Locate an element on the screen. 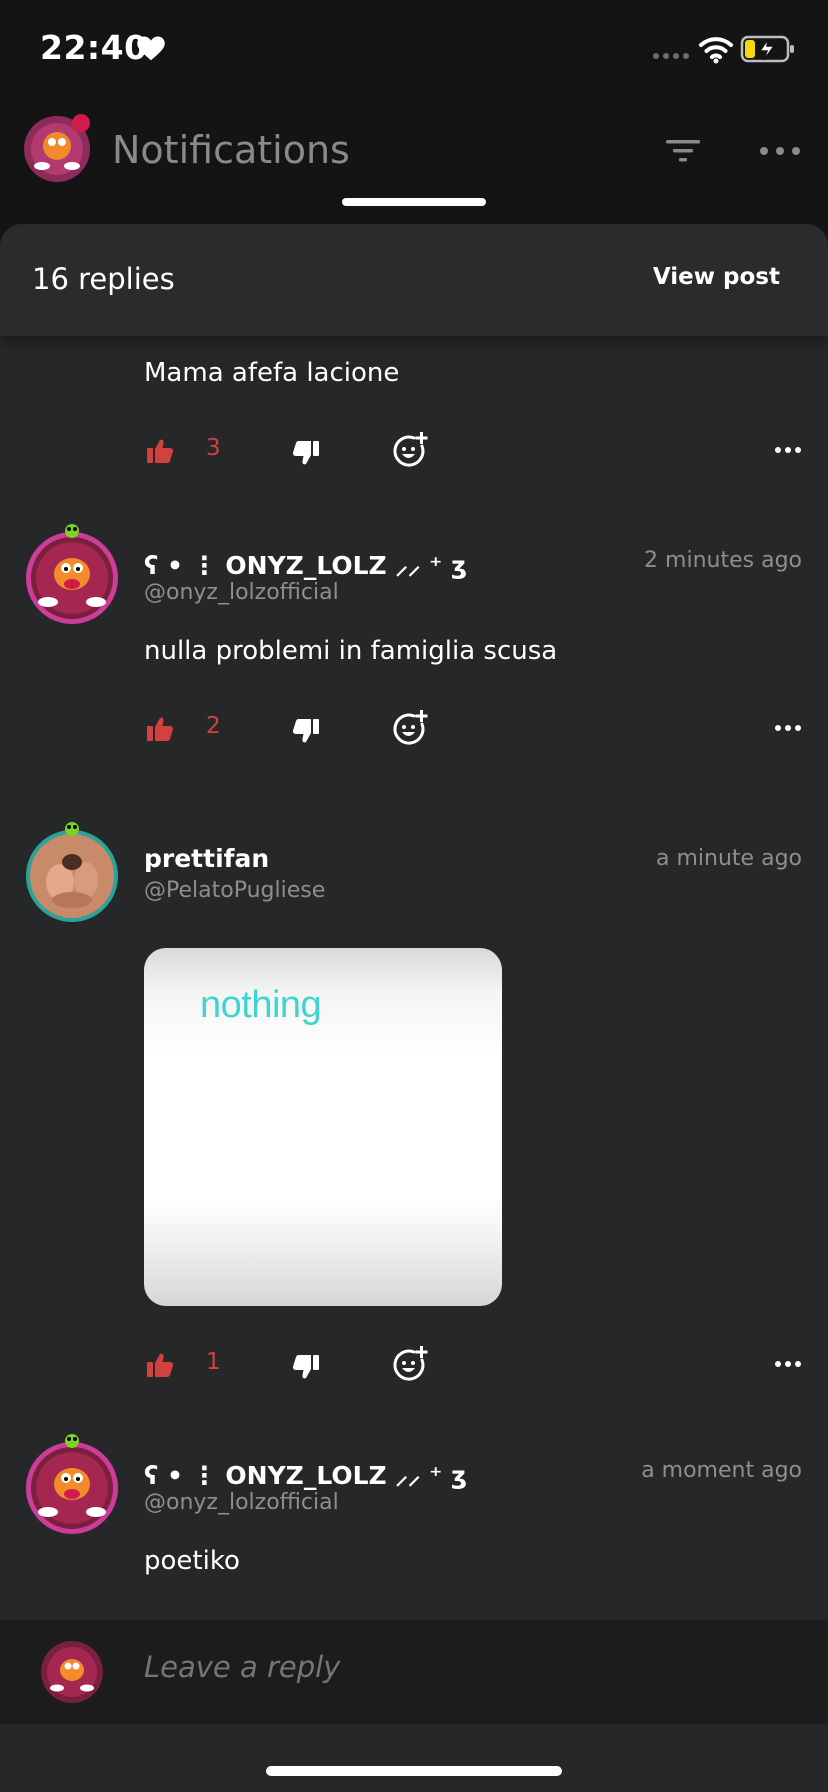  attached-image-caption: nothing is located at coordinates (261, 1005).